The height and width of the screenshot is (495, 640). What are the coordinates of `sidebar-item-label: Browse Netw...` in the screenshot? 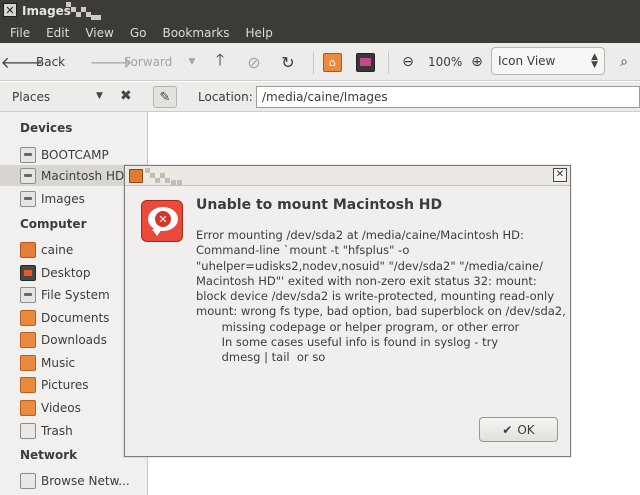 It's located at (85, 480).